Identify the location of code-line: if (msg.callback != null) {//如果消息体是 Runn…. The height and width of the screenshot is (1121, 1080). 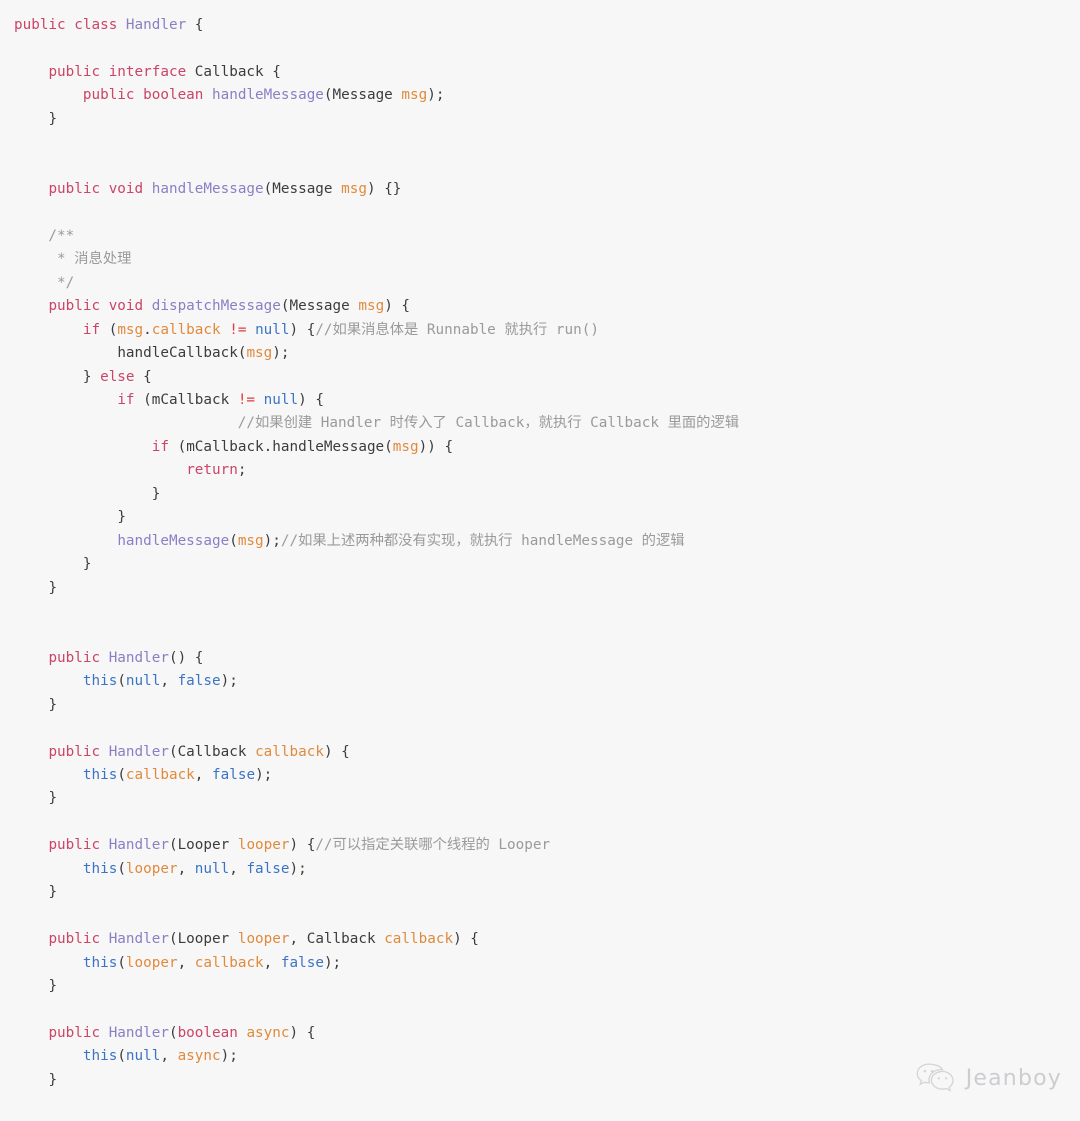
(340, 329).